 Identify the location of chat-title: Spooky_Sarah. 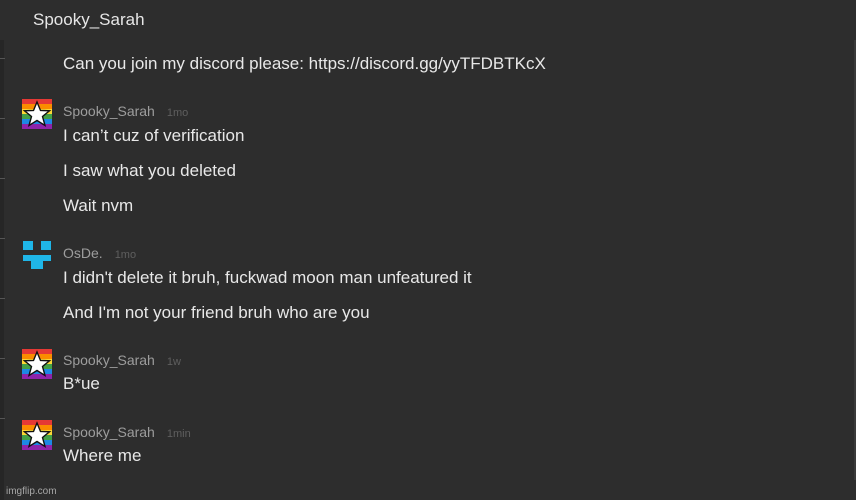
(89, 19).